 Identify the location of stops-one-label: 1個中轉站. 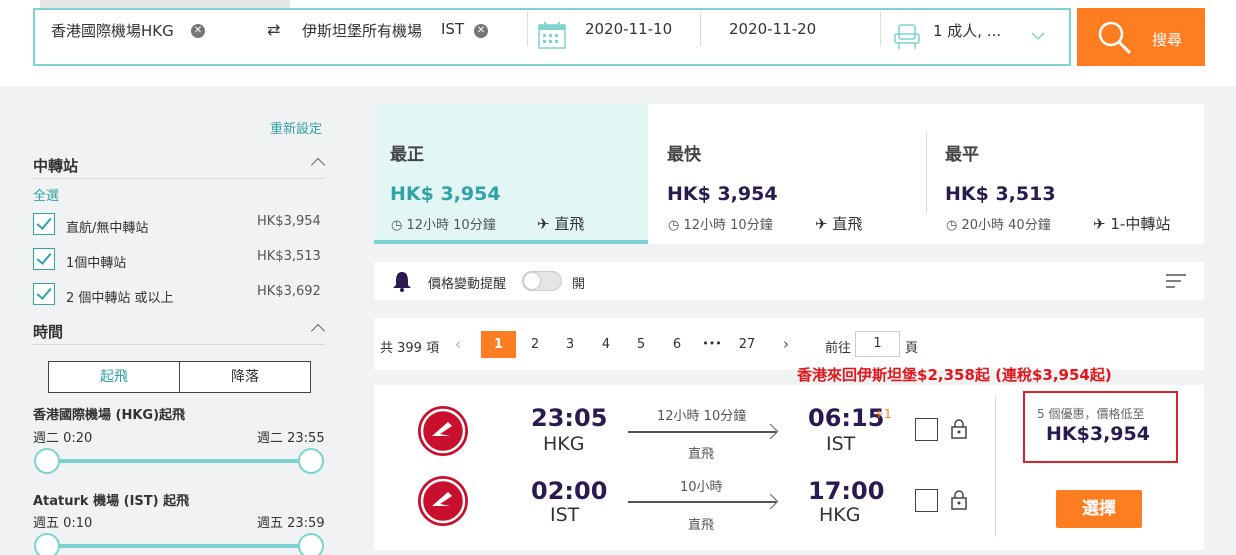
(96, 263).